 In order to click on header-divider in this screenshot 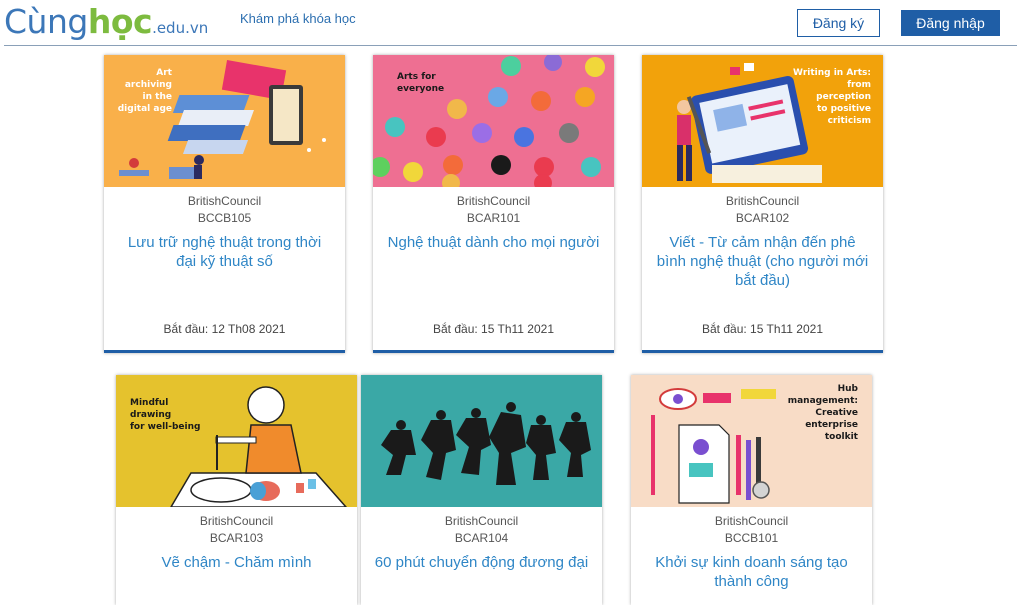, I will do `click(510, 45)`.